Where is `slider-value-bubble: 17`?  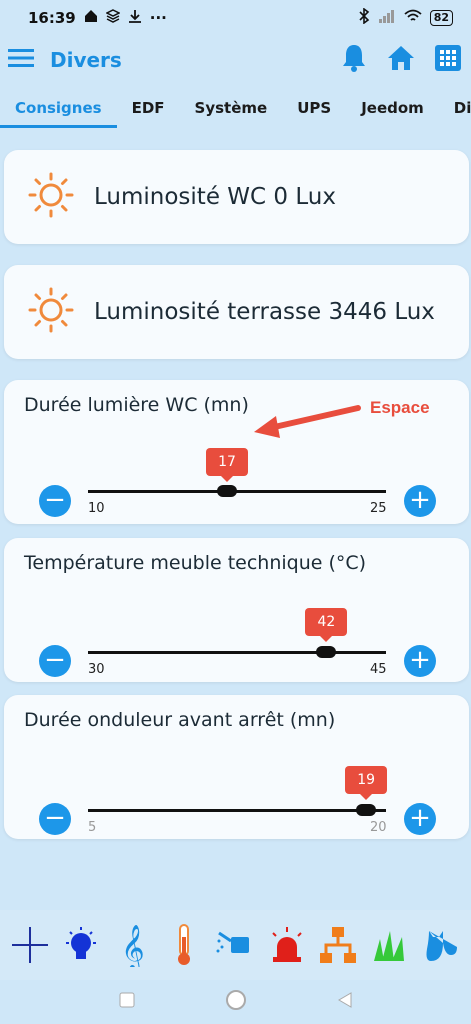
slider-value-bubble: 17 is located at coordinates (227, 465).